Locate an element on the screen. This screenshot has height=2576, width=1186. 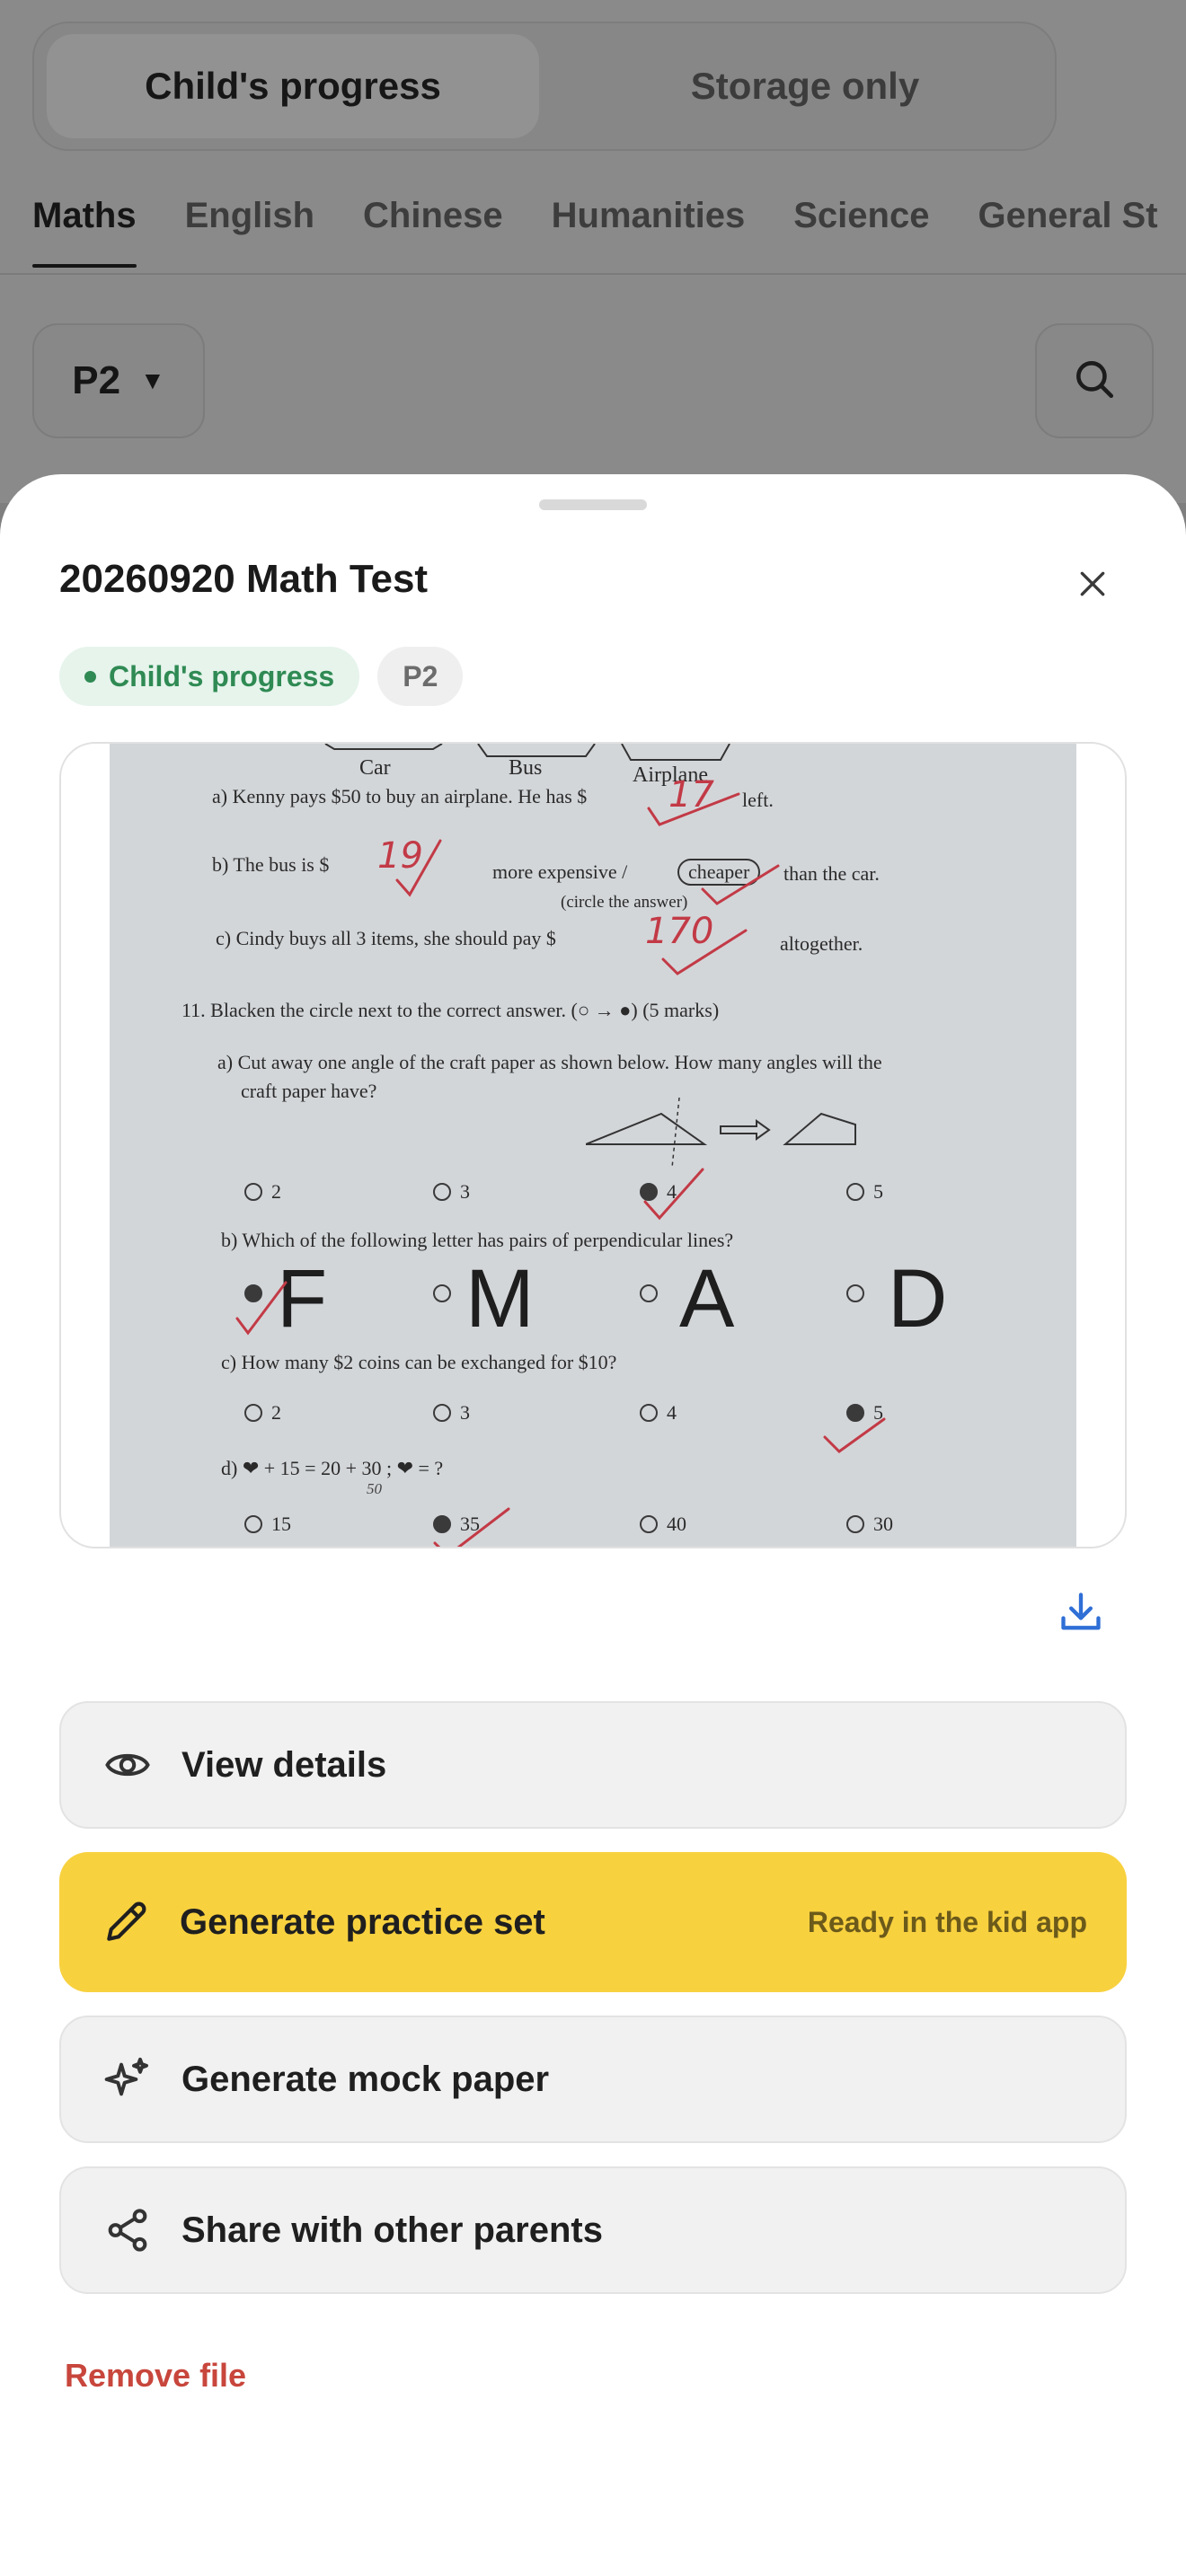
eye-icon is located at coordinates (127, 1765).